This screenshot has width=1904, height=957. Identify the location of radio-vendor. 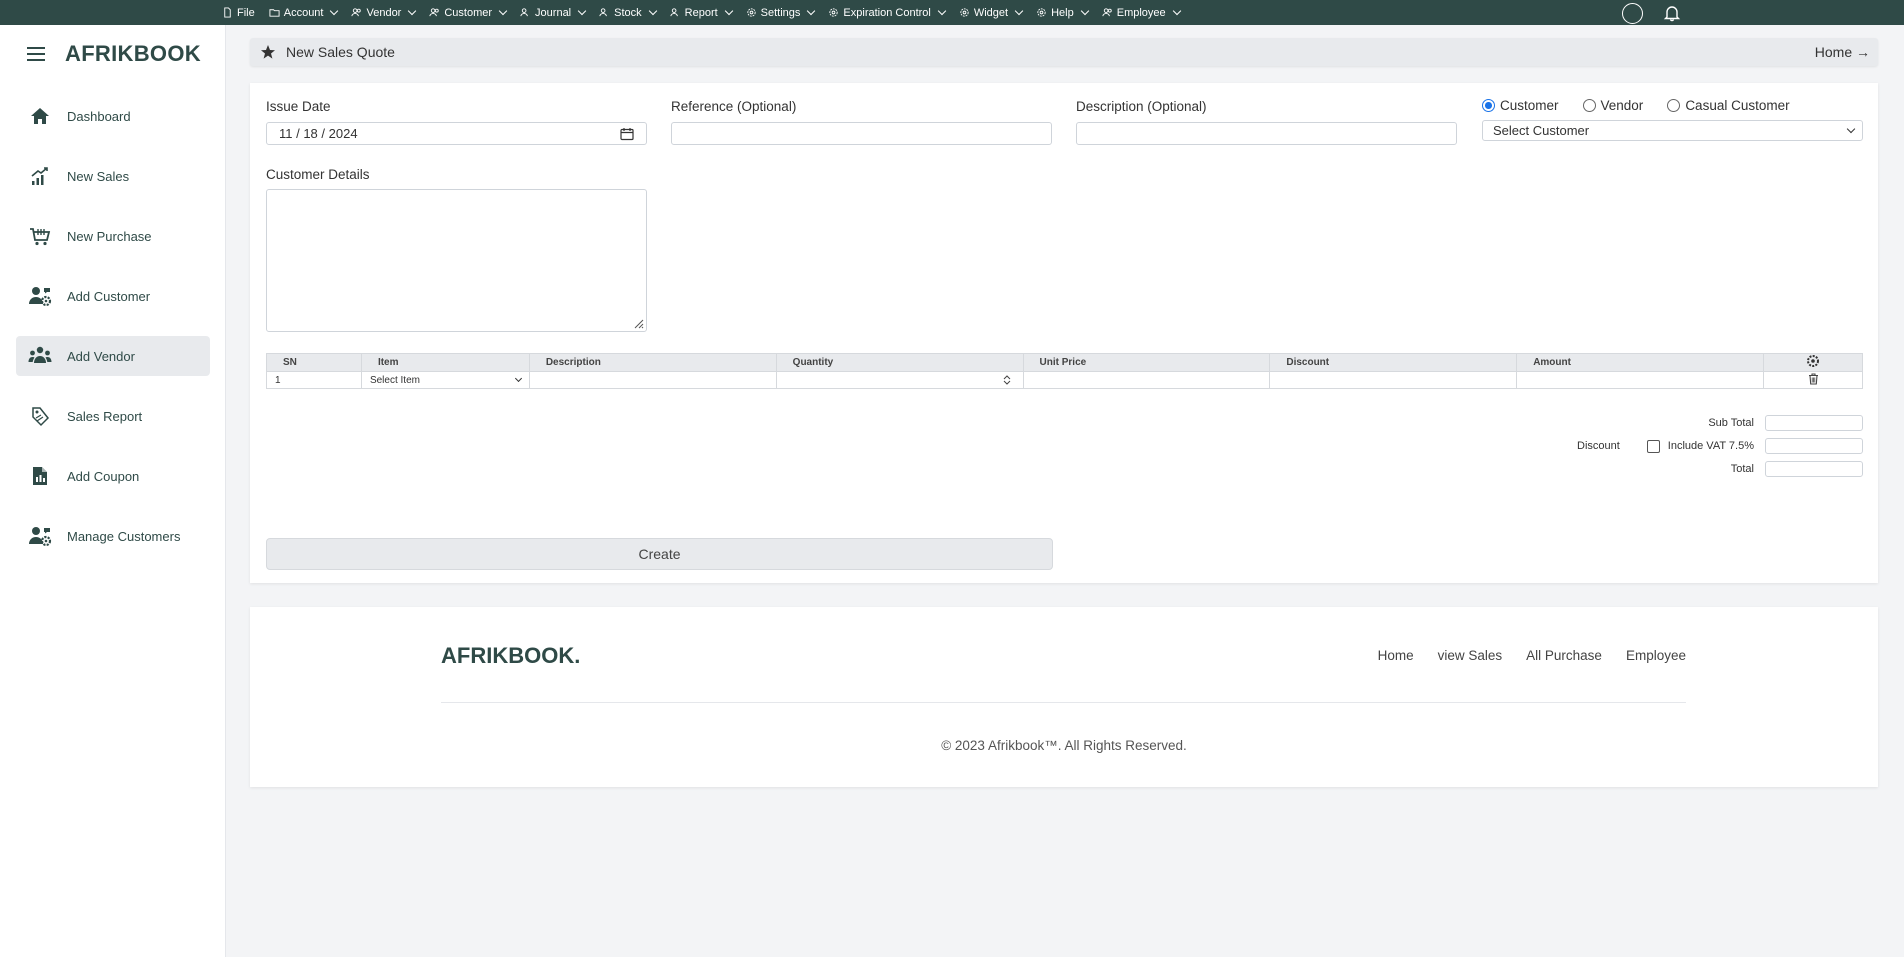
(1589, 105).